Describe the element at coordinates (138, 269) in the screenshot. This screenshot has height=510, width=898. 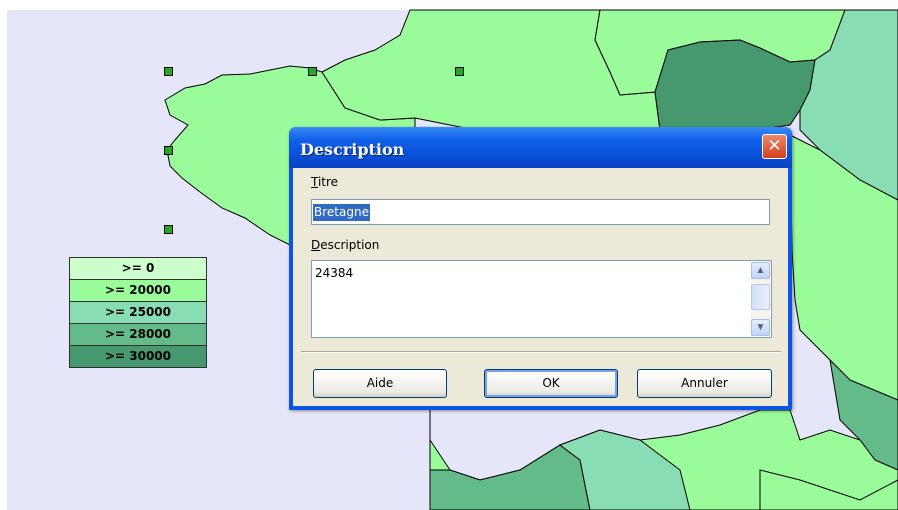
I see `legend-row: >= 0` at that location.